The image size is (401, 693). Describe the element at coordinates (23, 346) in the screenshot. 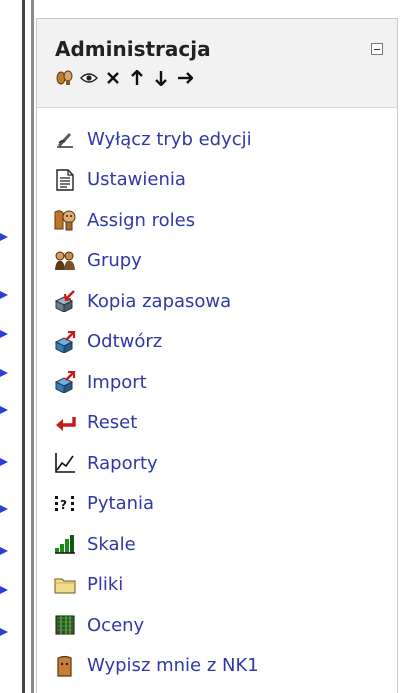

I see `column-divider` at that location.